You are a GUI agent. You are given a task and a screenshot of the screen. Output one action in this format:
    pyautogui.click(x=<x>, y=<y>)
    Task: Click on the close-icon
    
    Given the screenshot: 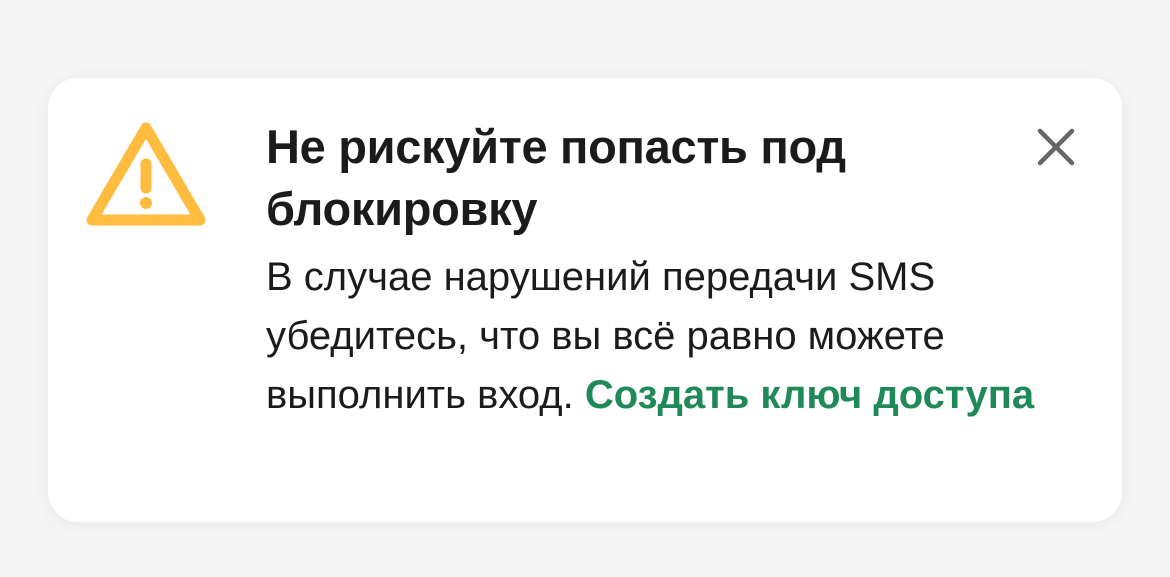 What is the action you would take?
    pyautogui.click(x=1056, y=147)
    